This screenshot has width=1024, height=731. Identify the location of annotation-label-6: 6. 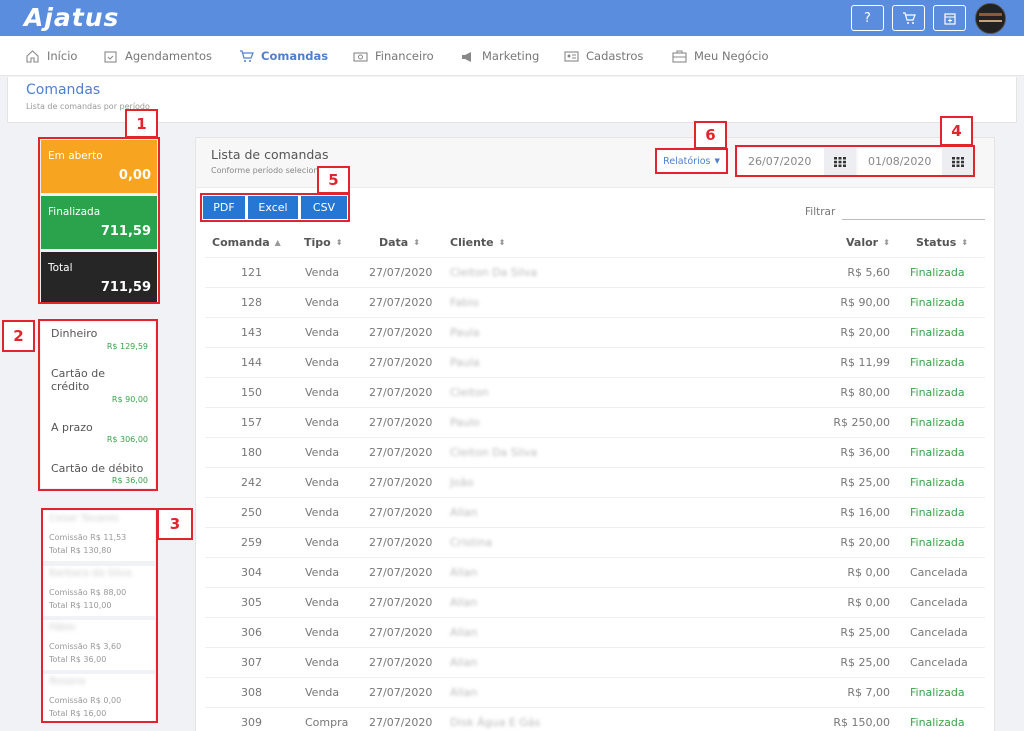
(710, 135).